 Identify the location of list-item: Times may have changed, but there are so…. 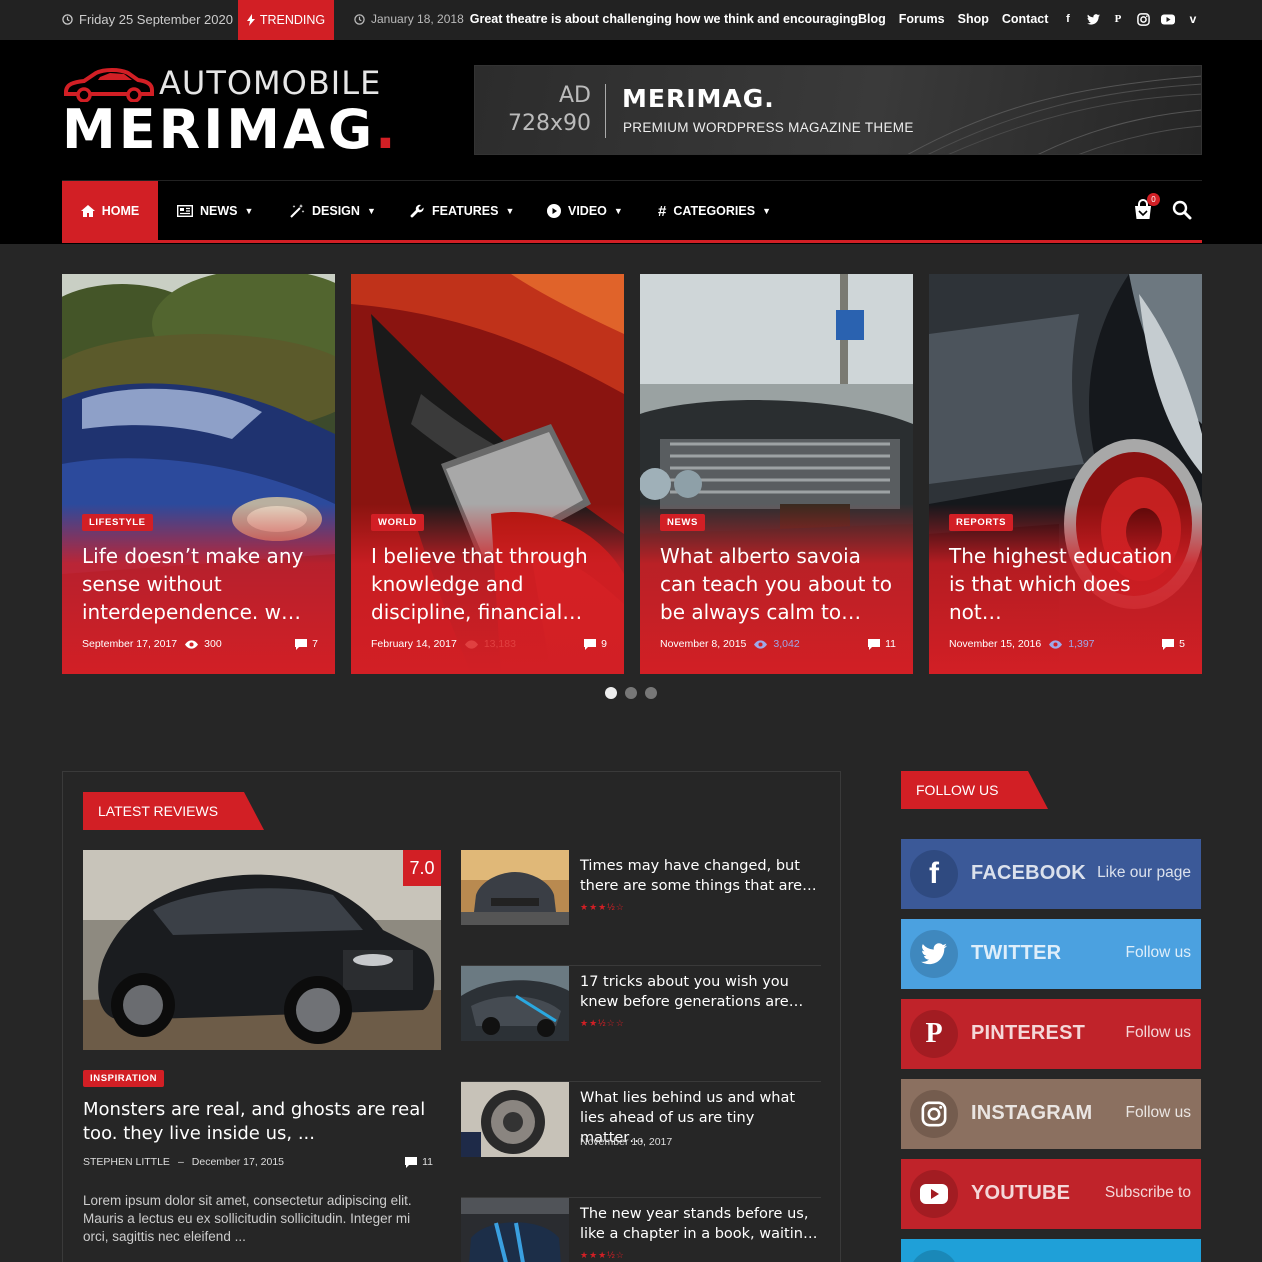
(641, 908).